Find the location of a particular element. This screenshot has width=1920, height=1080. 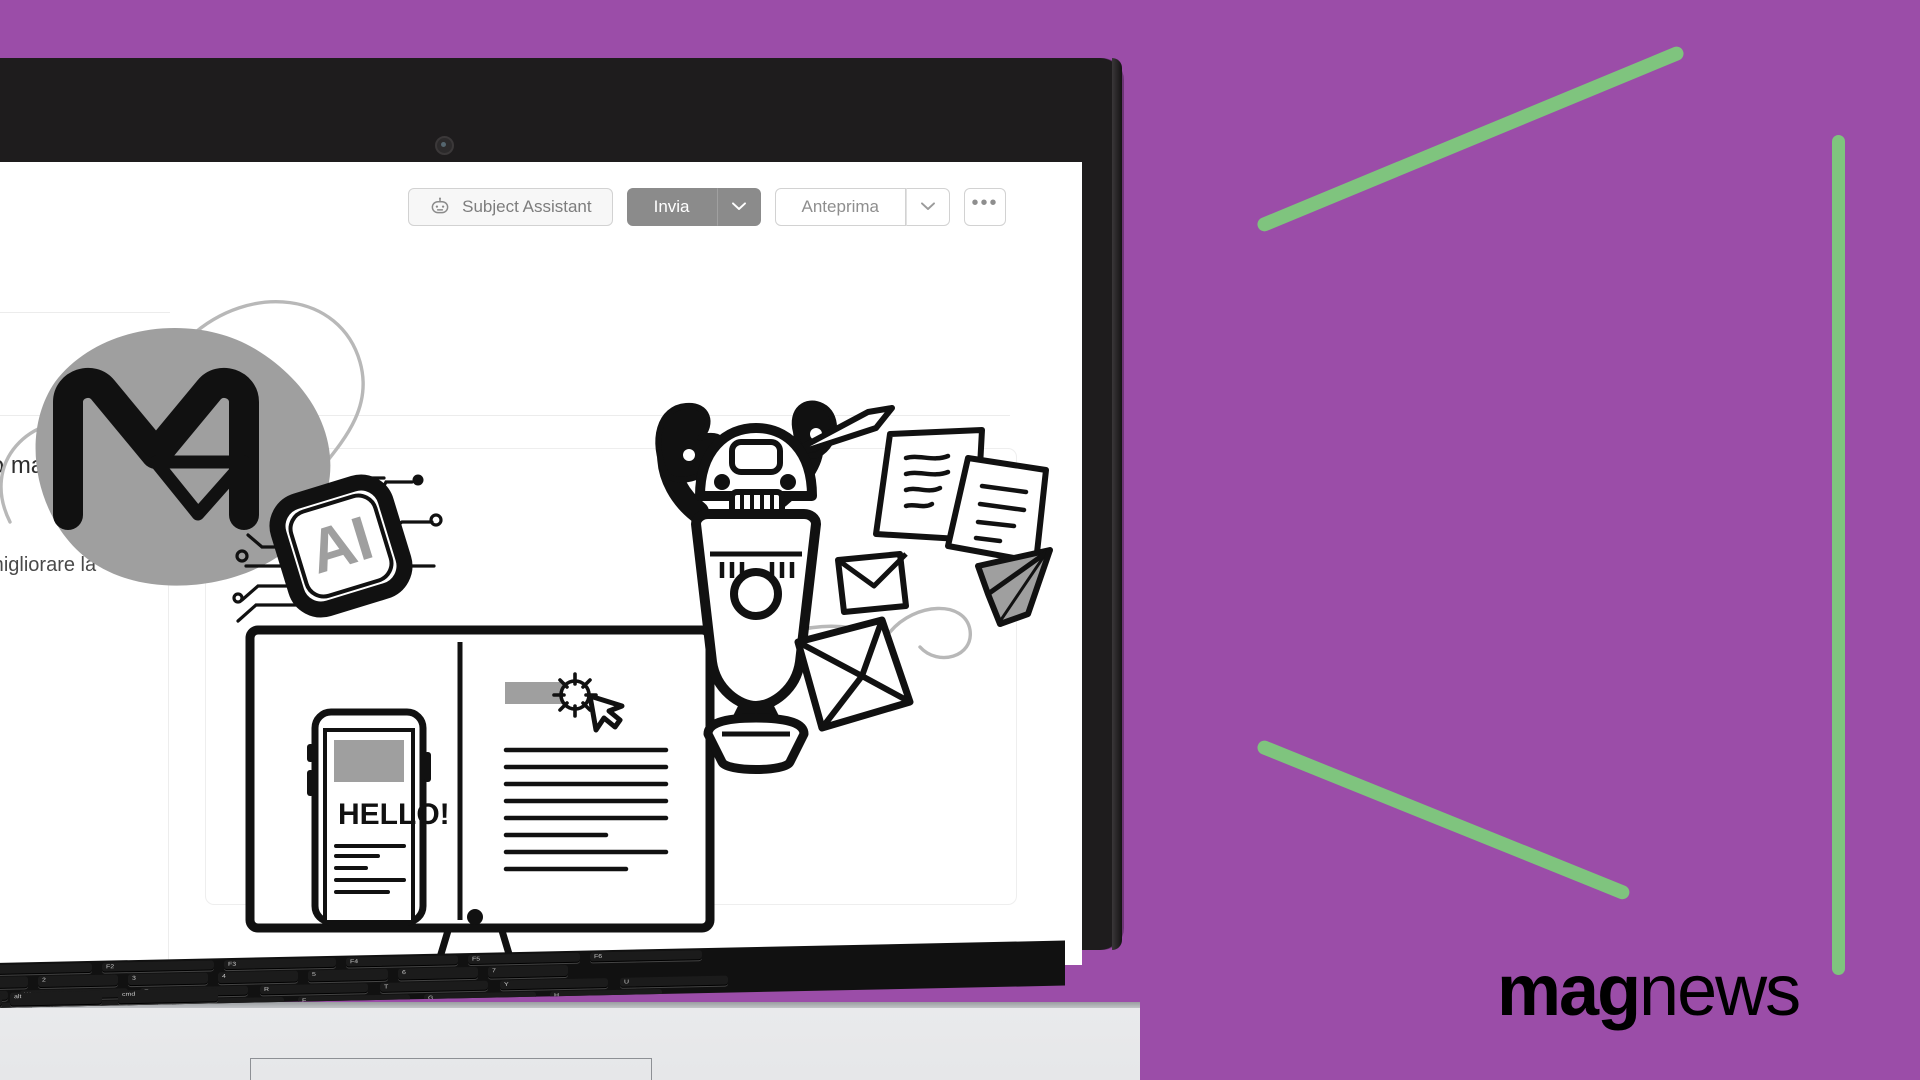

toolbar-action-group: Subject Assistant Invia Anteprima ••• is located at coordinates (707, 207).